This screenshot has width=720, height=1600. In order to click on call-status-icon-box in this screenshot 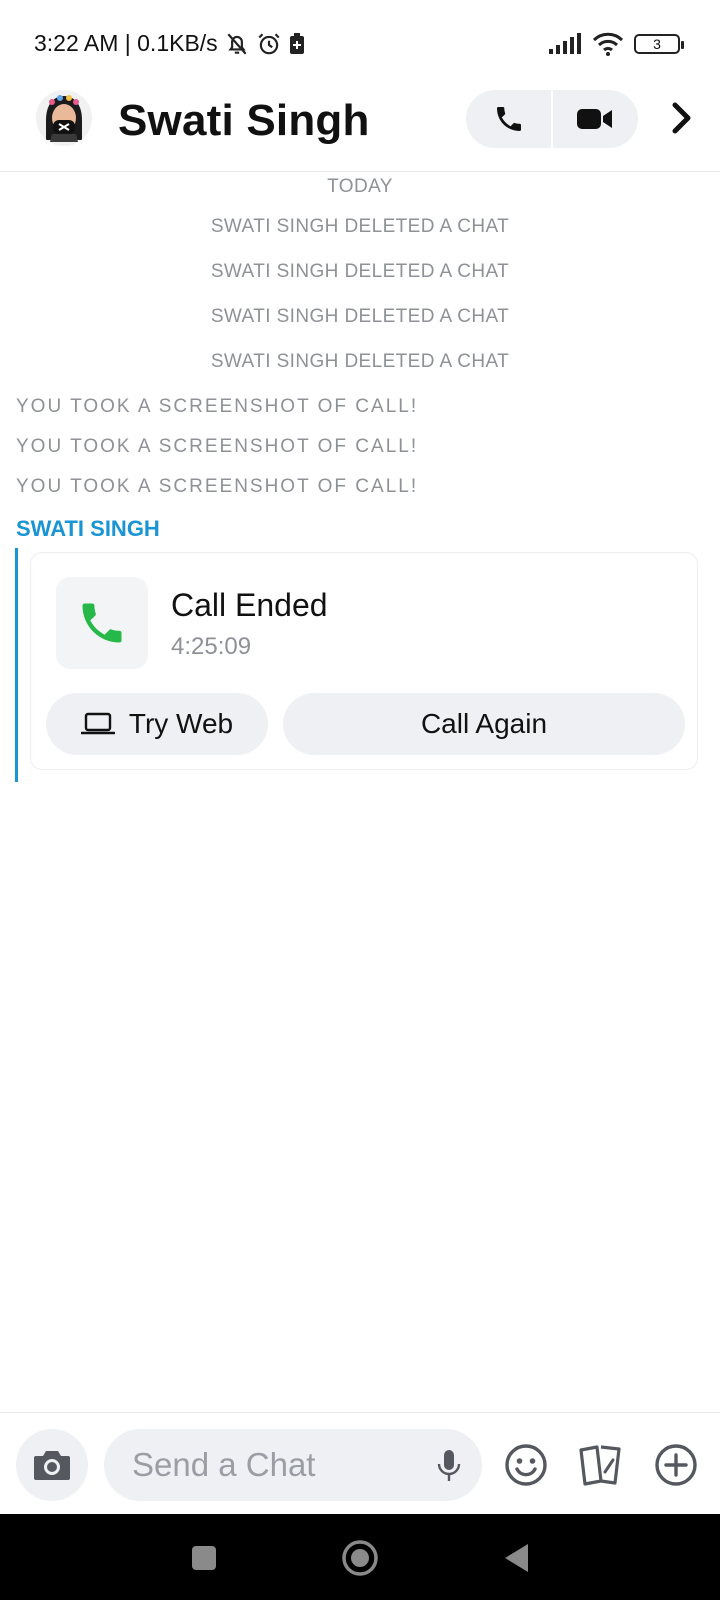, I will do `click(102, 623)`.